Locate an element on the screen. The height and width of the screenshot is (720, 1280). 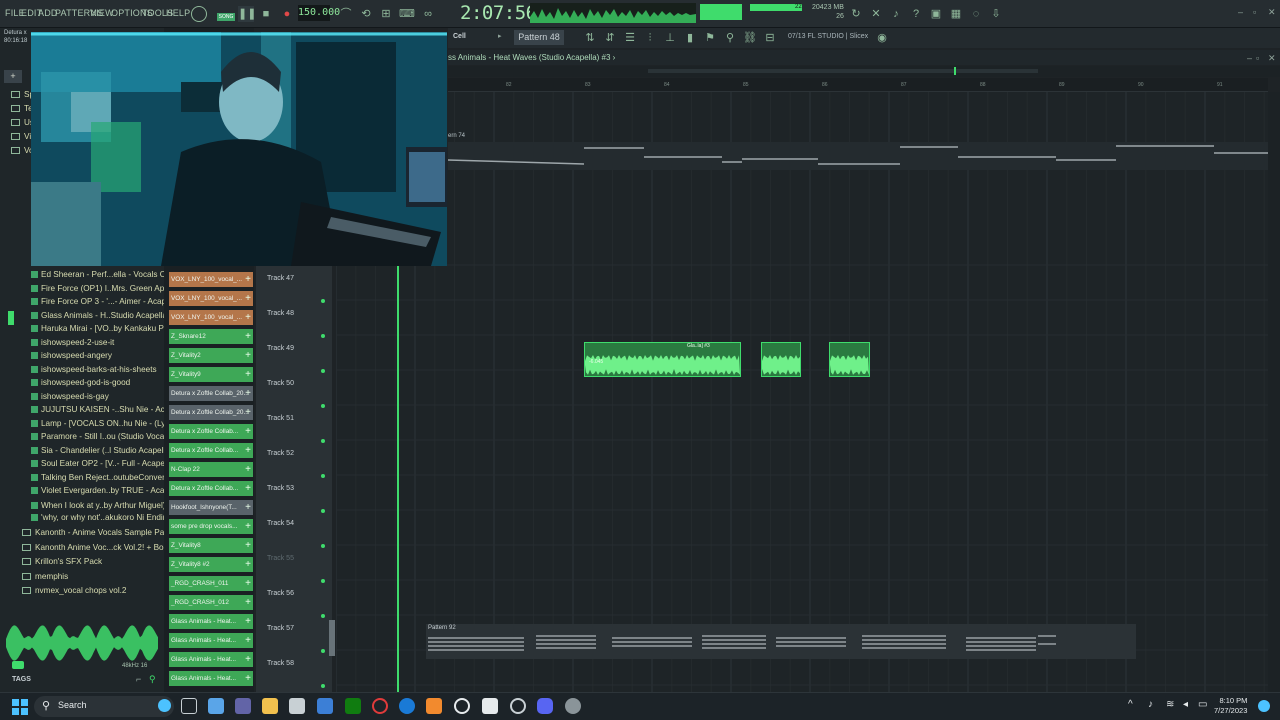
online-icon: ◉ is located at coordinates (882, 38).